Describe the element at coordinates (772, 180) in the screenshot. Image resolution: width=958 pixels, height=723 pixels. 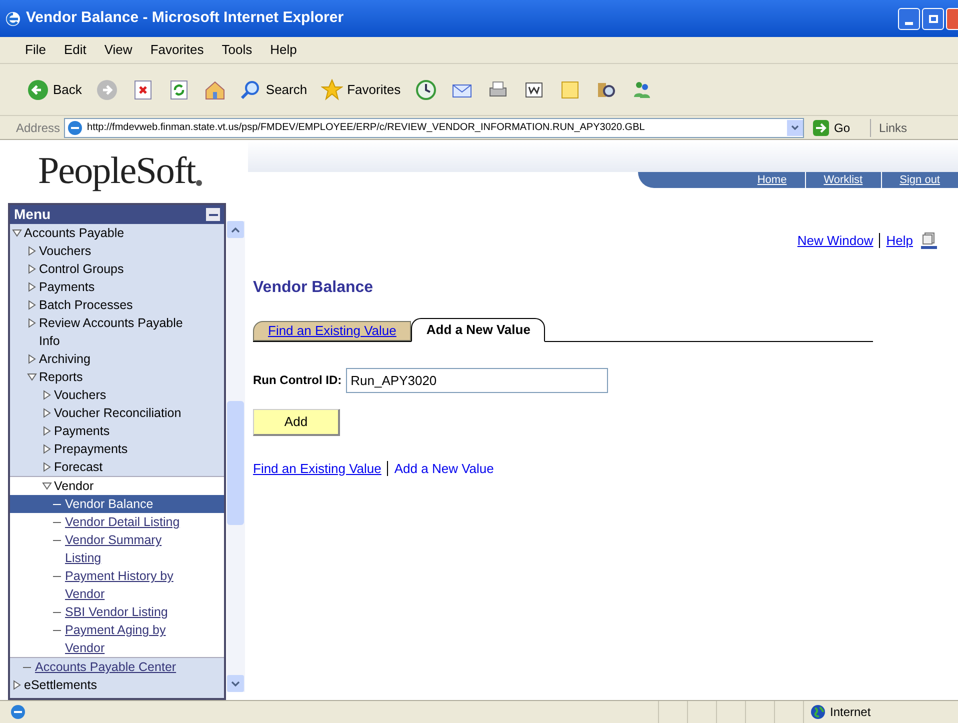
I see `header-link: Home` at that location.